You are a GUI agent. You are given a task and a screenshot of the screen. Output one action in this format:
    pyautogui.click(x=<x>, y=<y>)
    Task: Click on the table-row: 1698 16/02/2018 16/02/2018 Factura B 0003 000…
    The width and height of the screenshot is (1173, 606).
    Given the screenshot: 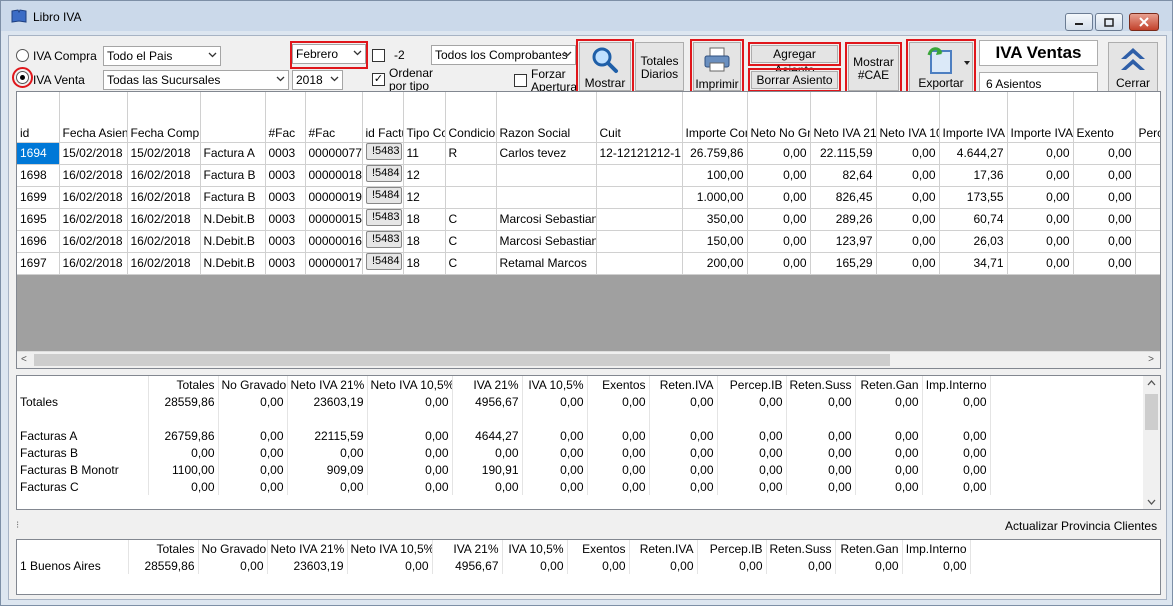 What is the action you would take?
    pyautogui.click(x=588, y=175)
    